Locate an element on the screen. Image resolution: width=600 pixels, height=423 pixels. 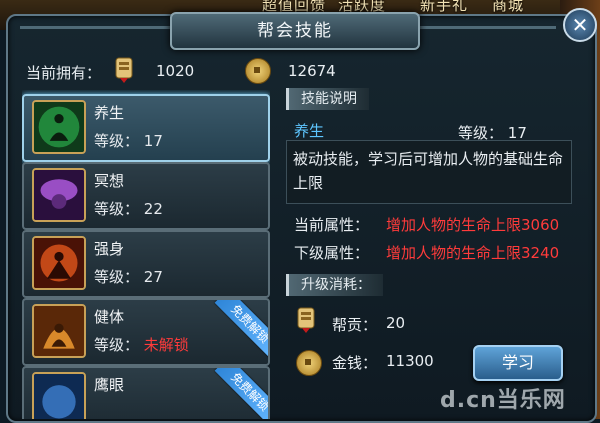
top-menu-item: 新手礼 is located at coordinates (444, 7).